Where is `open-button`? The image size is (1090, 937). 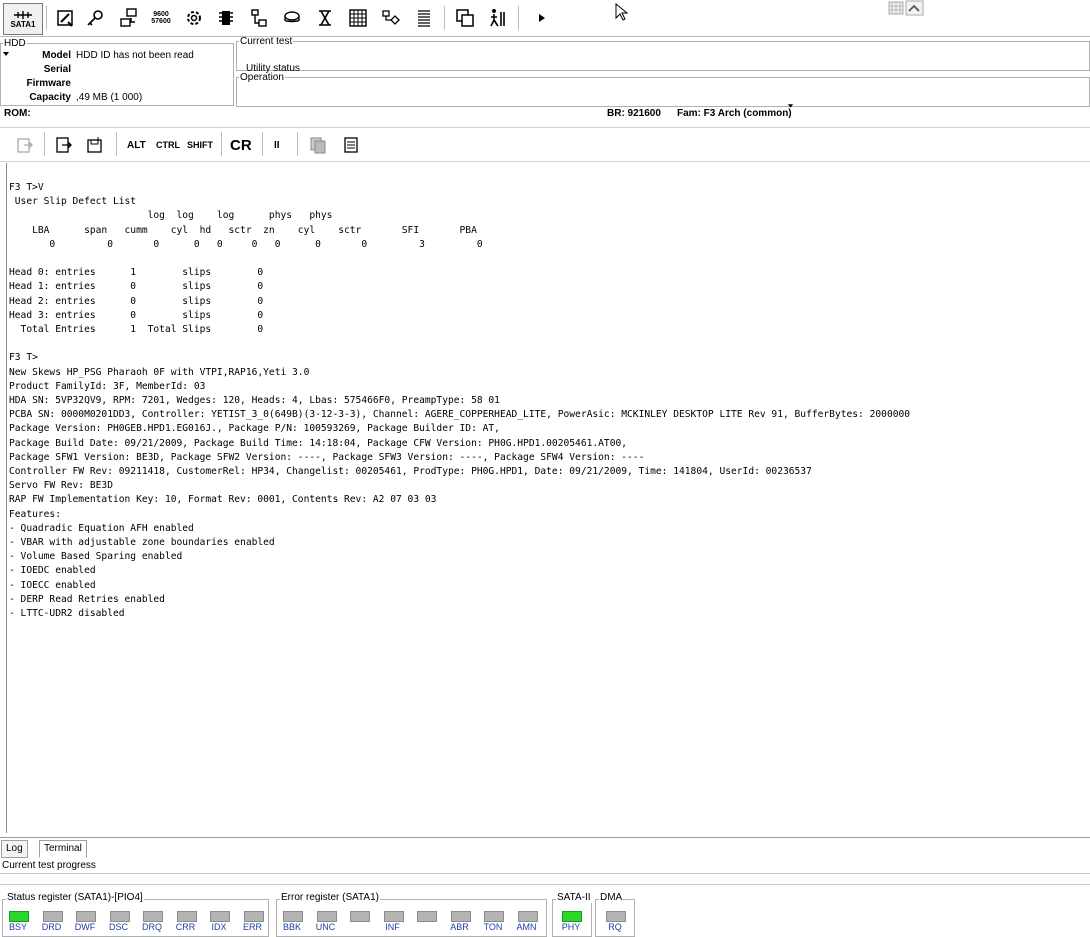 open-button is located at coordinates (64, 145).